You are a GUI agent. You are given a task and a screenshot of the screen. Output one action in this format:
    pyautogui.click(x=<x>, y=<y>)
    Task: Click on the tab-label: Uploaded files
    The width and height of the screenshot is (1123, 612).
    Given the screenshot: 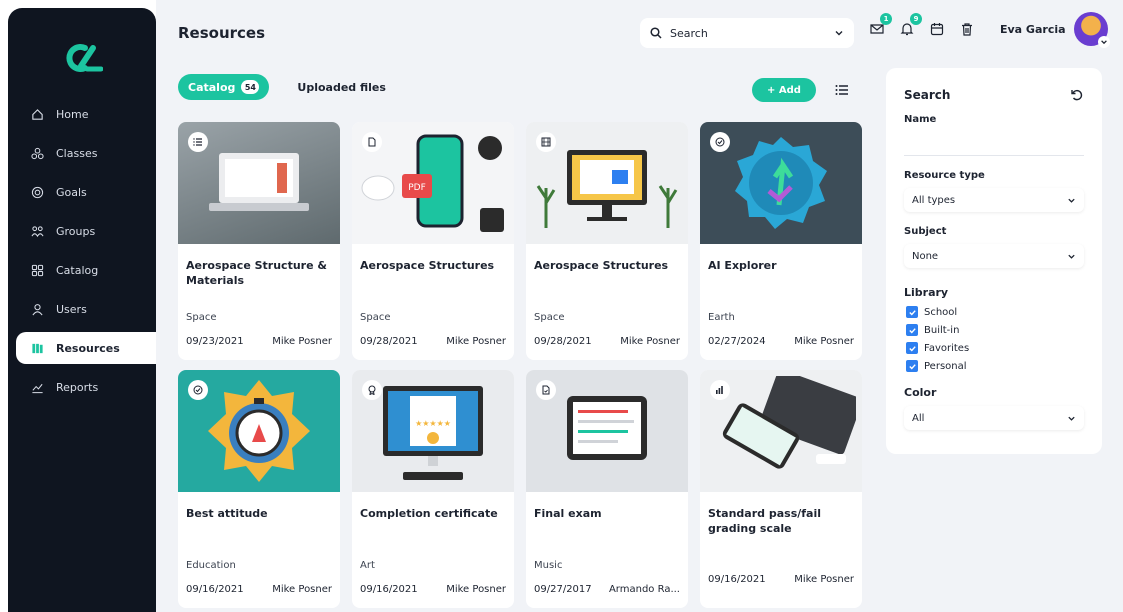 What is the action you would take?
    pyautogui.click(x=341, y=87)
    